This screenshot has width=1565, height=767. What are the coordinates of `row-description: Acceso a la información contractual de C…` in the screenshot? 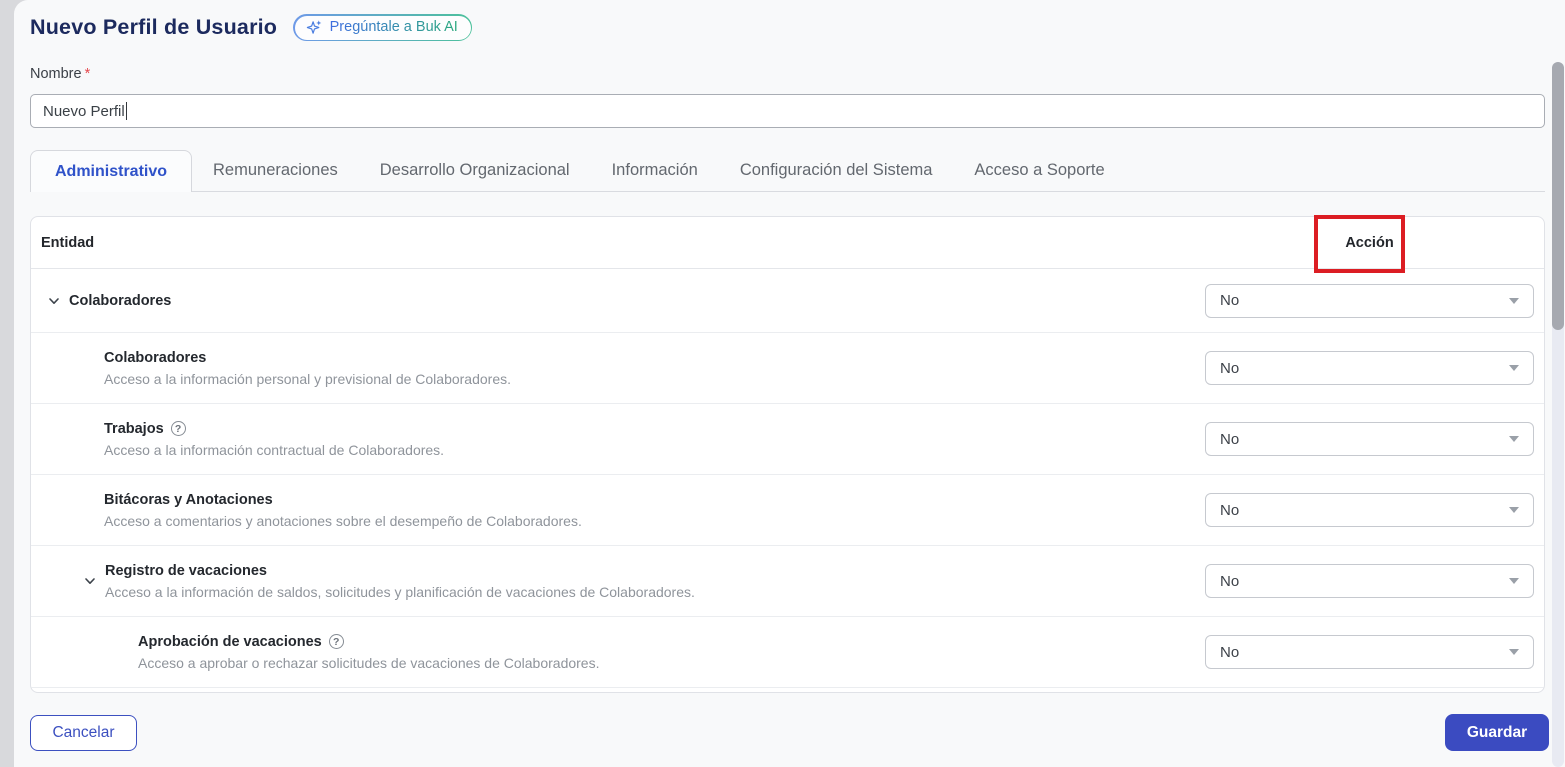 It's located at (274, 449).